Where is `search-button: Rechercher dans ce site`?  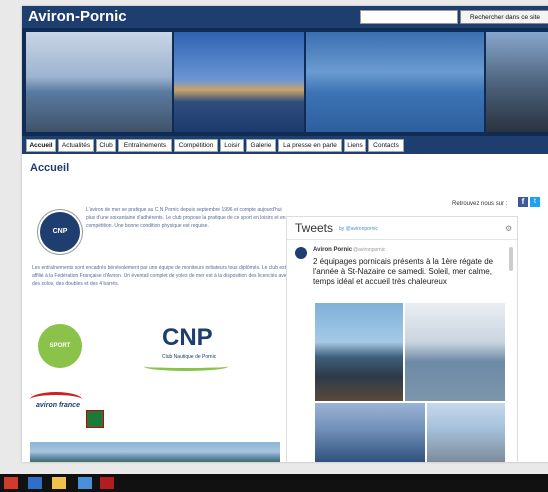 search-button: Rechercher dans ce site is located at coordinates (504, 17).